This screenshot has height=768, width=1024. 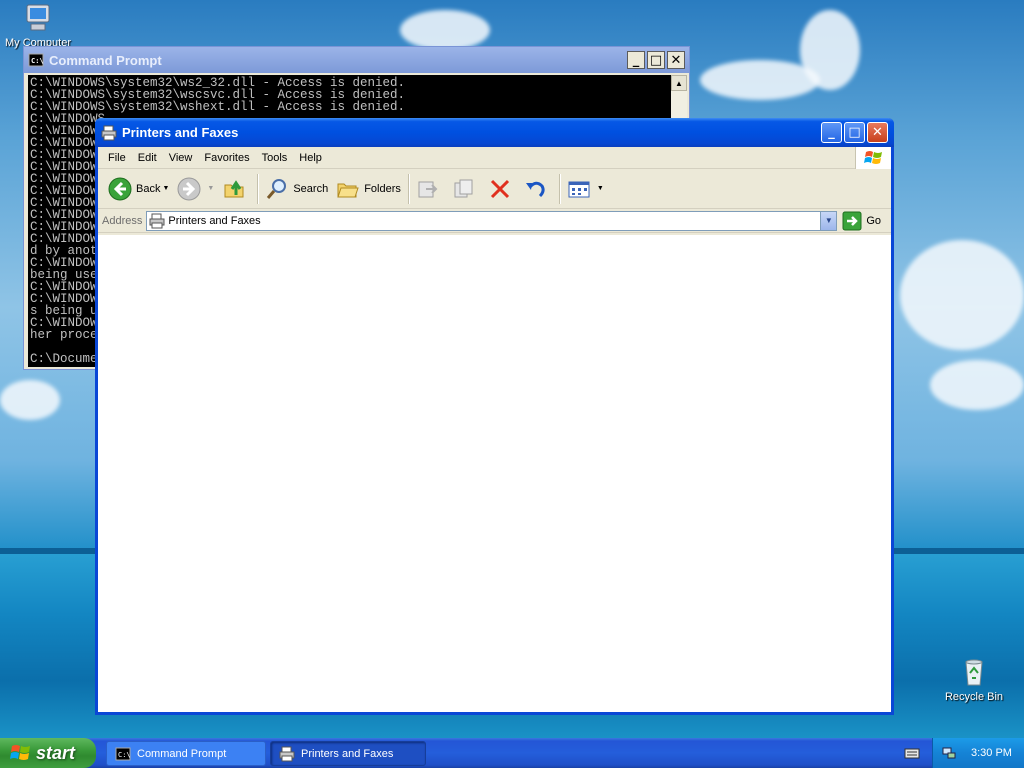 I want to click on menu-favorites: Favorites, so click(x=226, y=158).